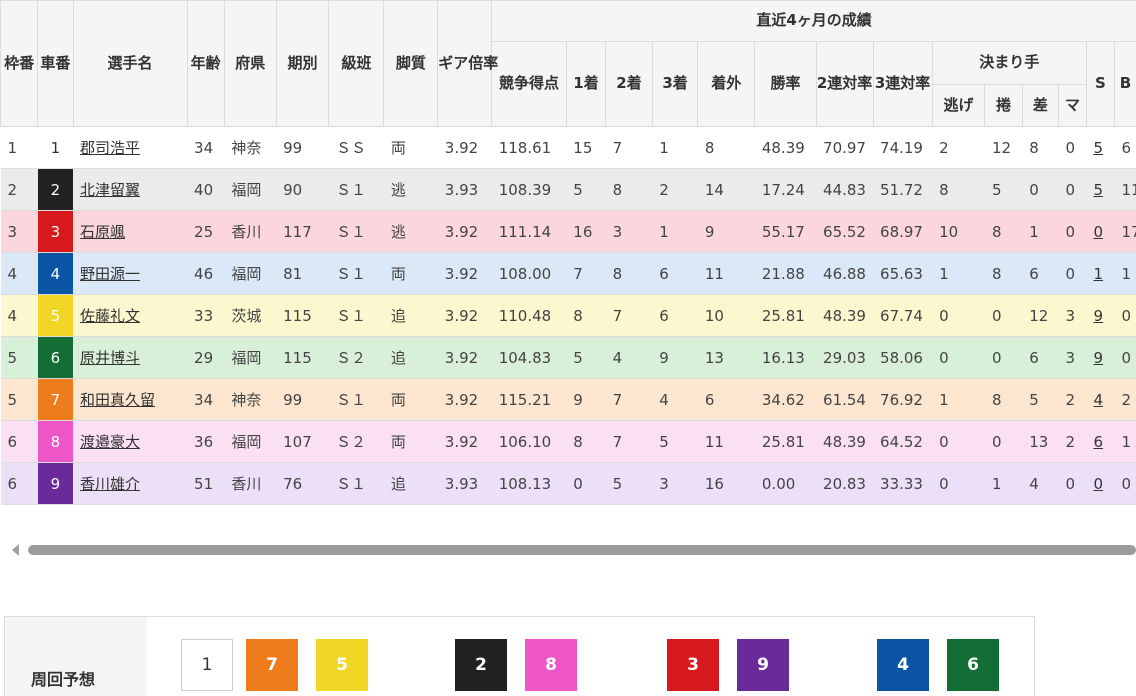 The height and width of the screenshot is (696, 1136). What do you see at coordinates (1040, 316) in the screenshot?
I see `cell-sashi: 12` at bounding box center [1040, 316].